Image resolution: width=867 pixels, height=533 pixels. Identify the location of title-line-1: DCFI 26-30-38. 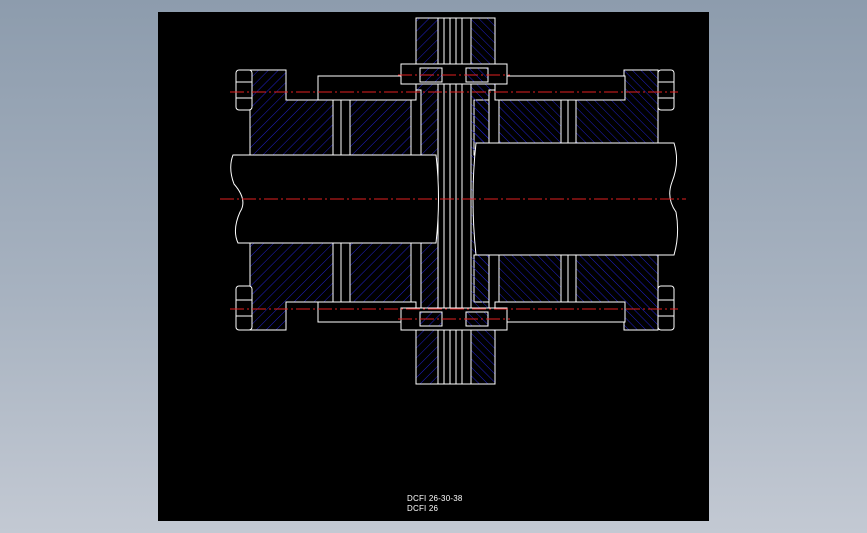
(435, 498).